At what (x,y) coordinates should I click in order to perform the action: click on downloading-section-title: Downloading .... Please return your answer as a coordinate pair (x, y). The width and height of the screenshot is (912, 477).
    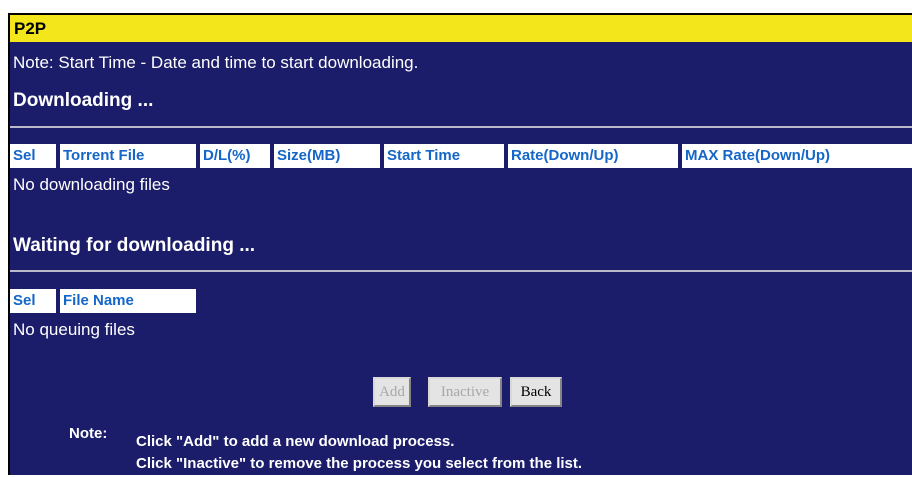
    Looking at the image, I should click on (83, 100).